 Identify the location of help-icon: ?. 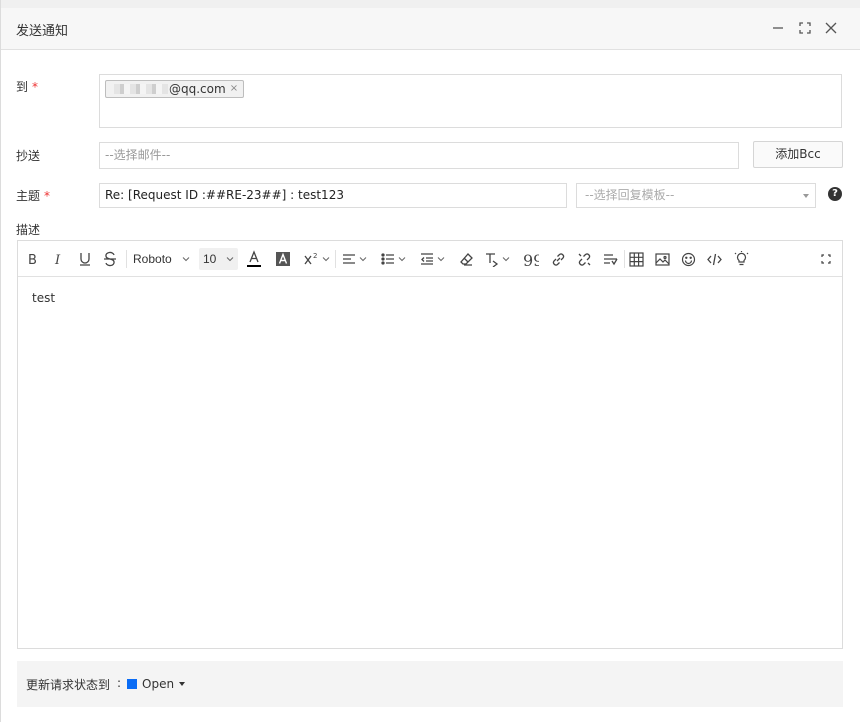
(835, 194).